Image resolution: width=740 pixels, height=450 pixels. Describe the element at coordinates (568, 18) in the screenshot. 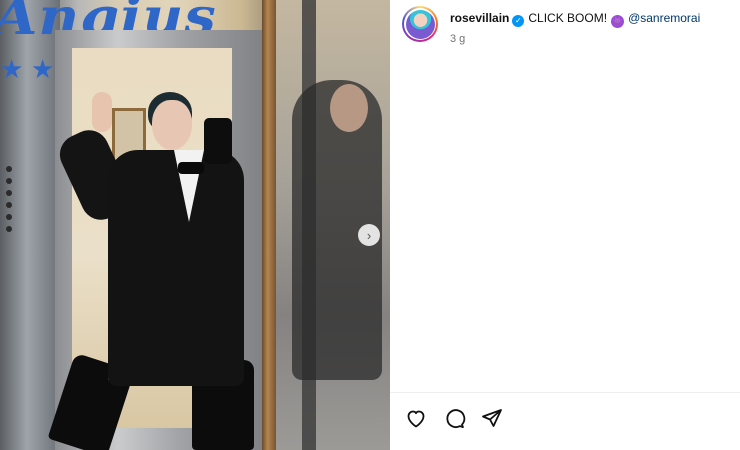

I see `caption-text: CLICK BOOM!` at that location.